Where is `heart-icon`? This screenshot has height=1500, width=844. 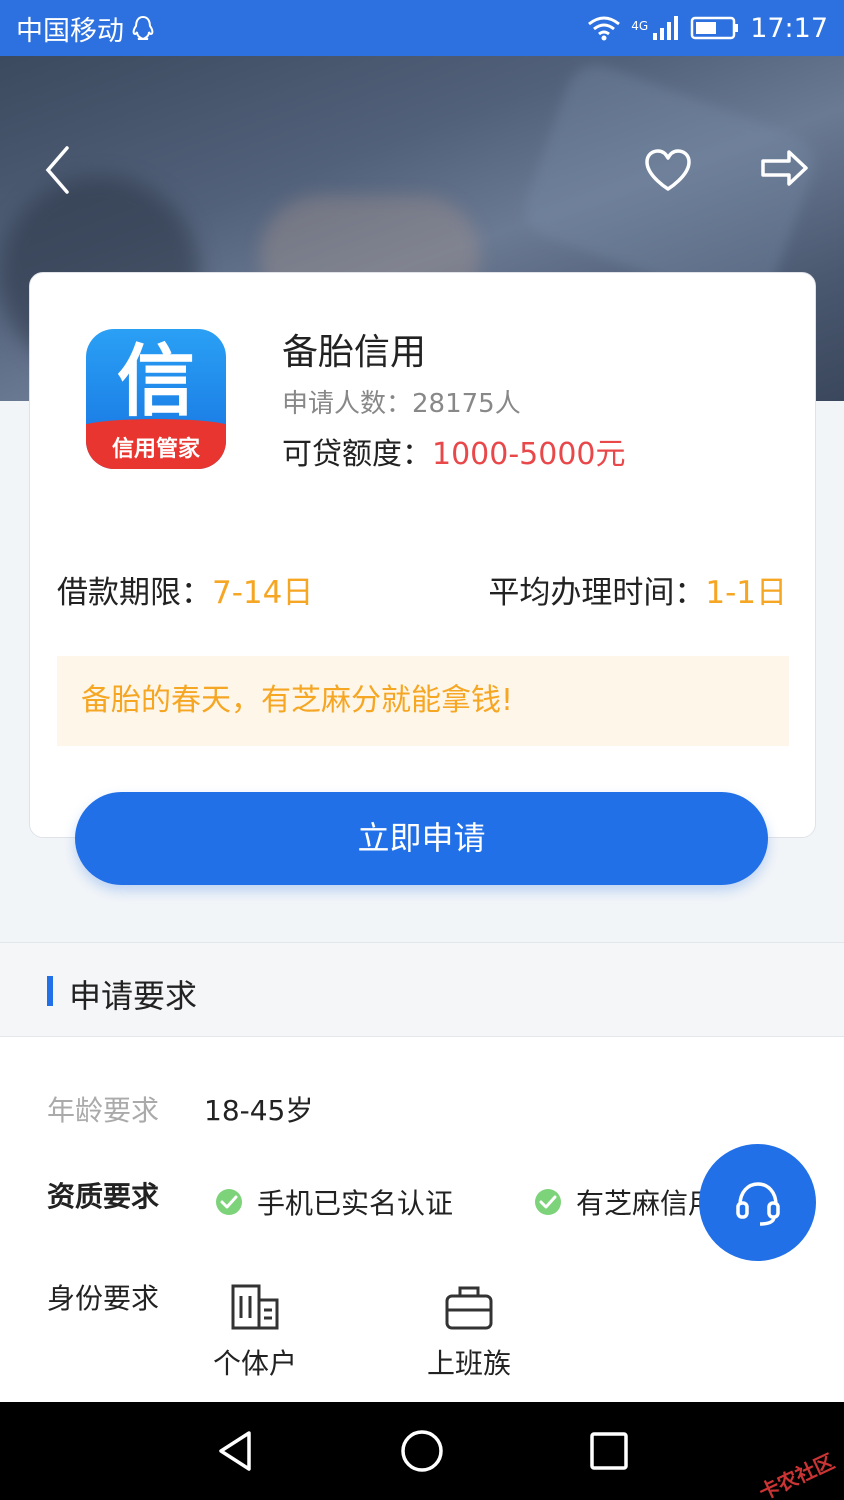
heart-icon is located at coordinates (668, 170).